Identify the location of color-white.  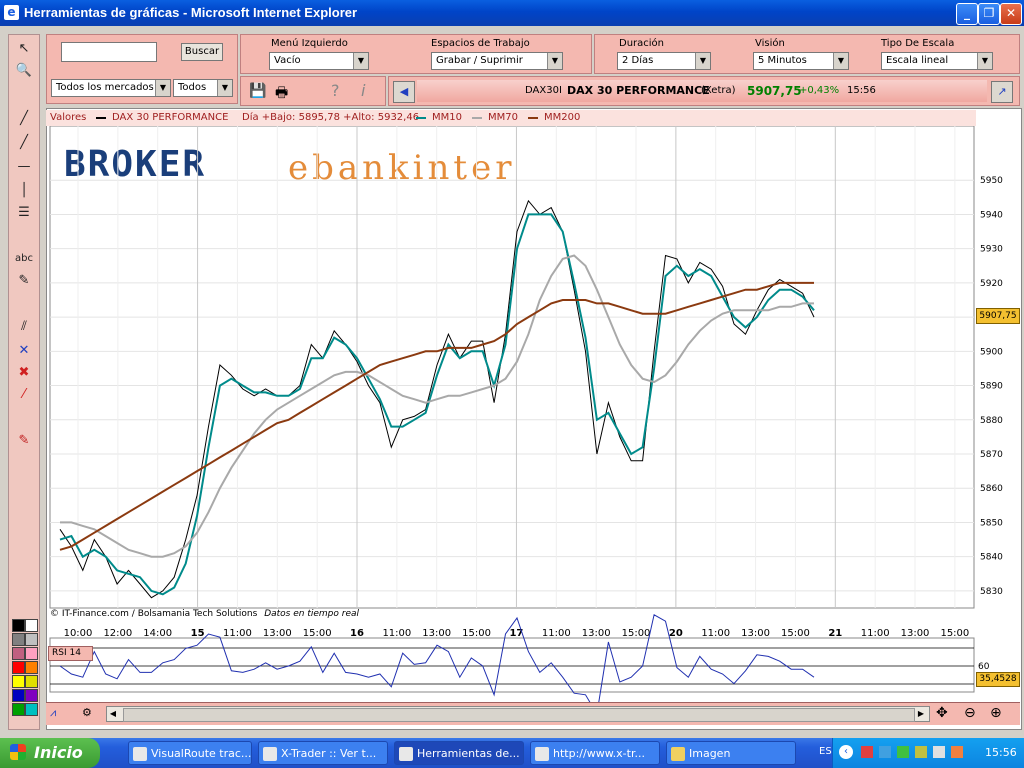
(31, 625).